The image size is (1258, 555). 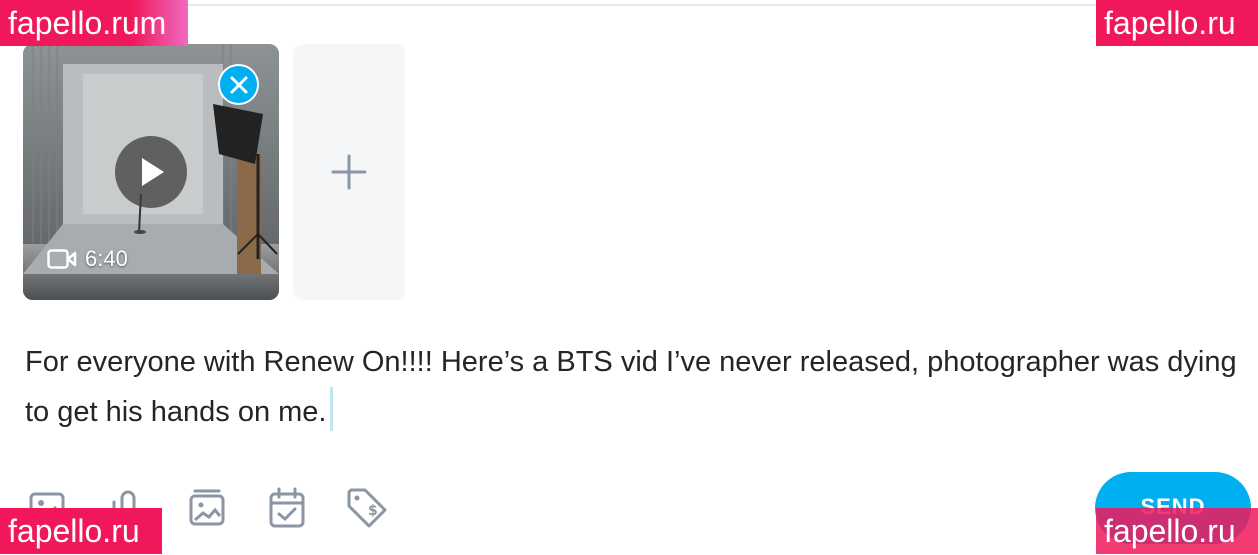 I want to click on plus-icon, so click(x=349, y=172).